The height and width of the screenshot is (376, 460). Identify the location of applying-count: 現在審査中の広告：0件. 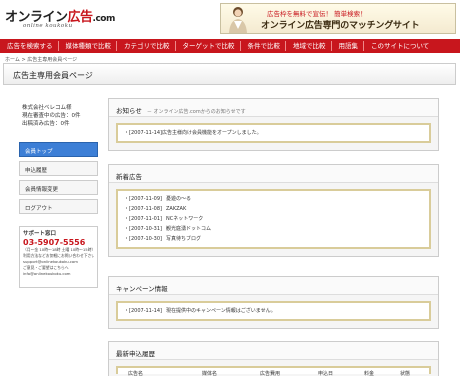
(51, 116).